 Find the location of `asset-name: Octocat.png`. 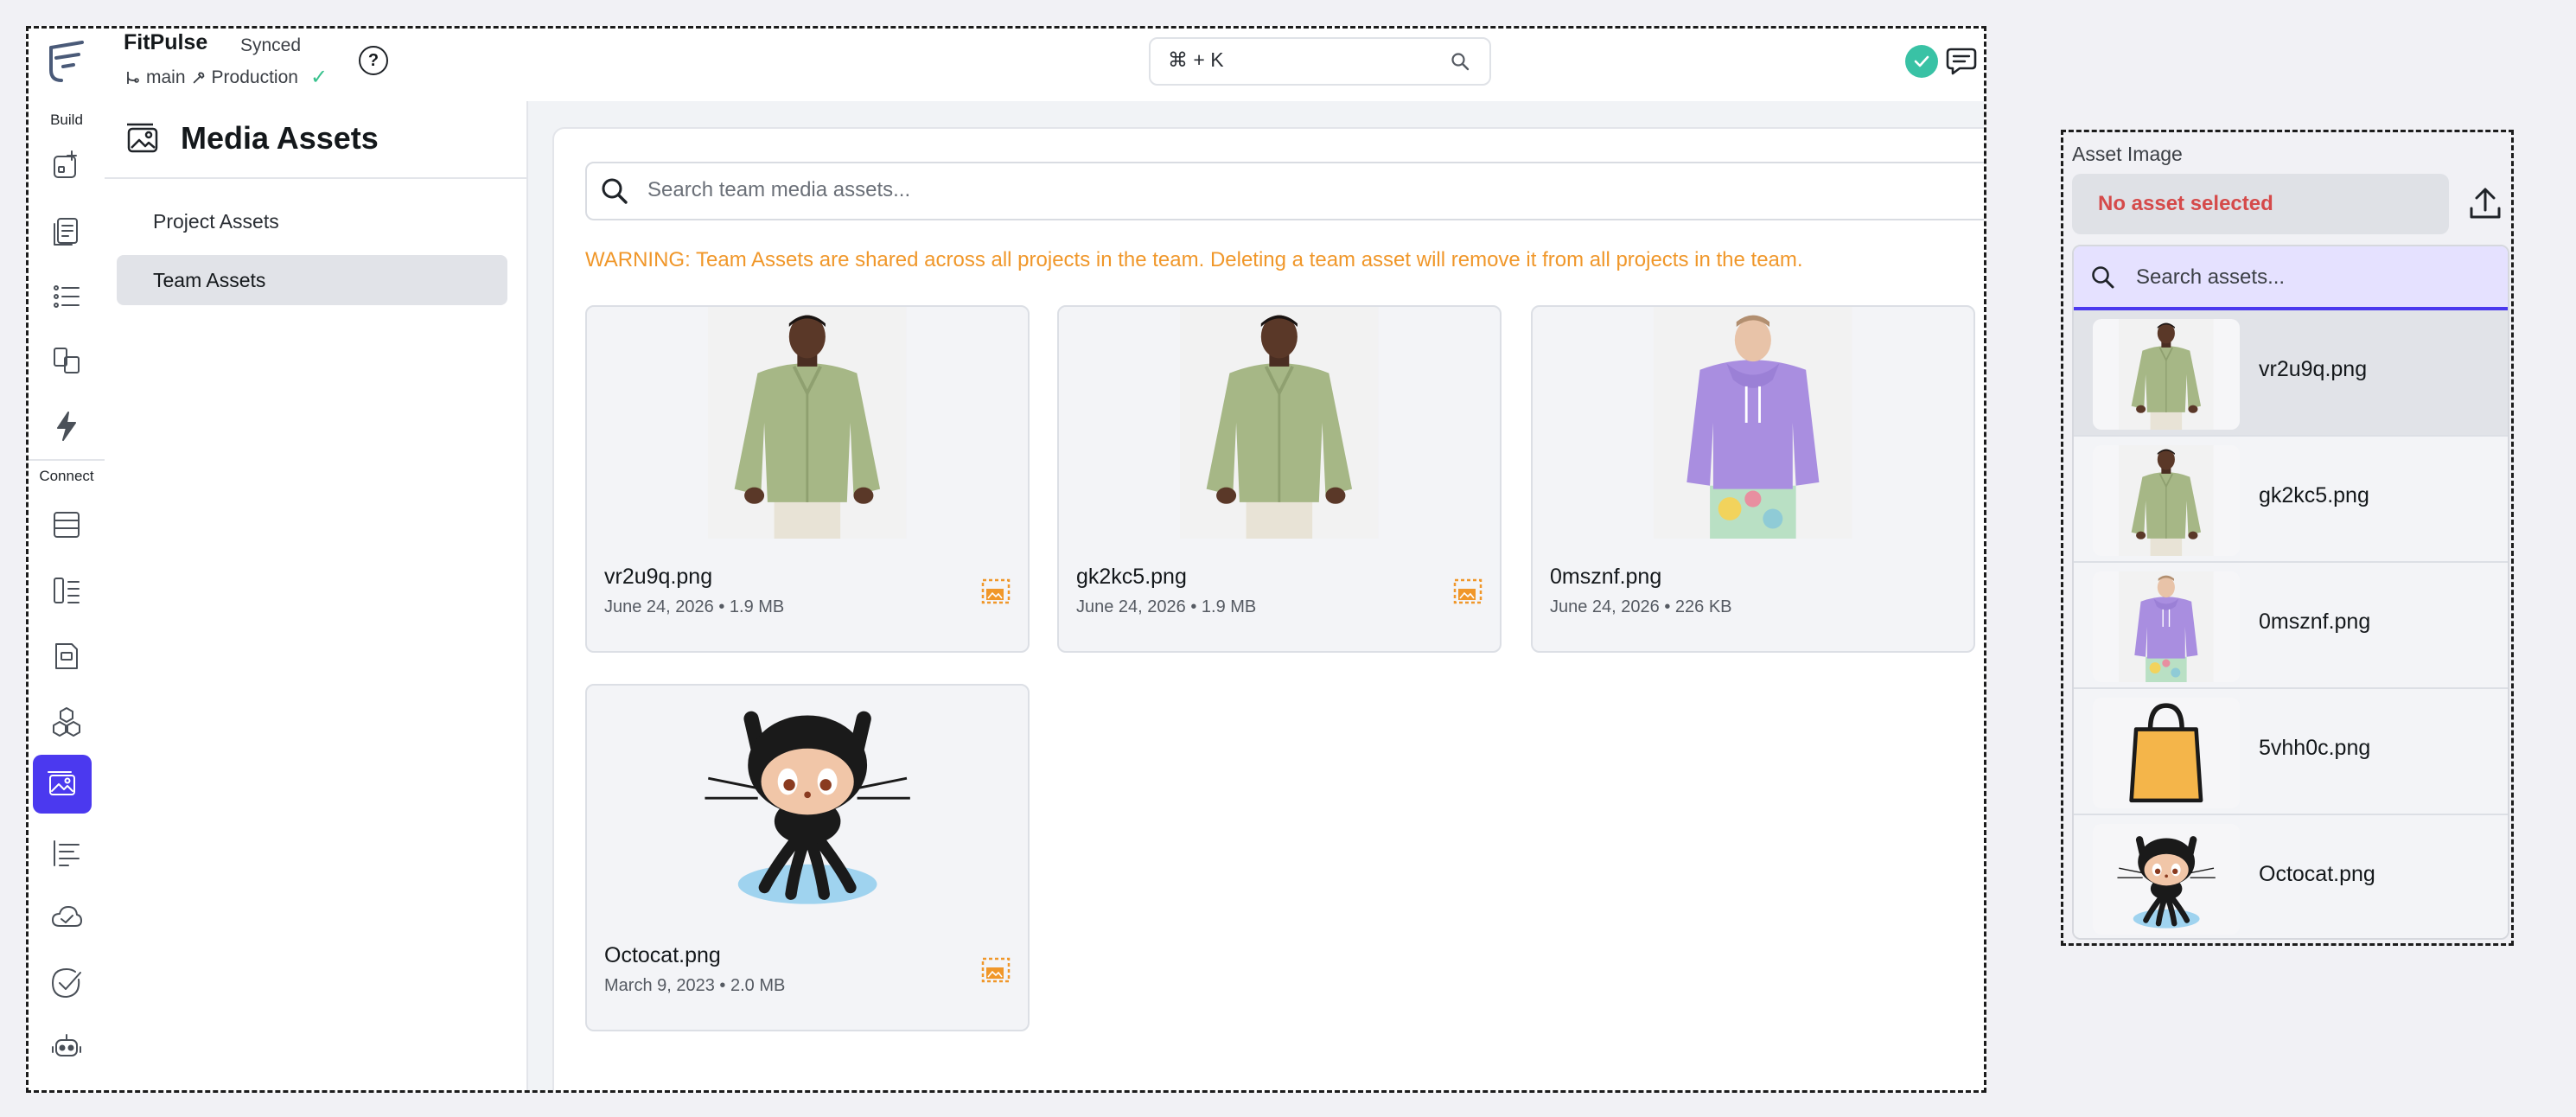

asset-name: Octocat.png is located at coordinates (662, 955).